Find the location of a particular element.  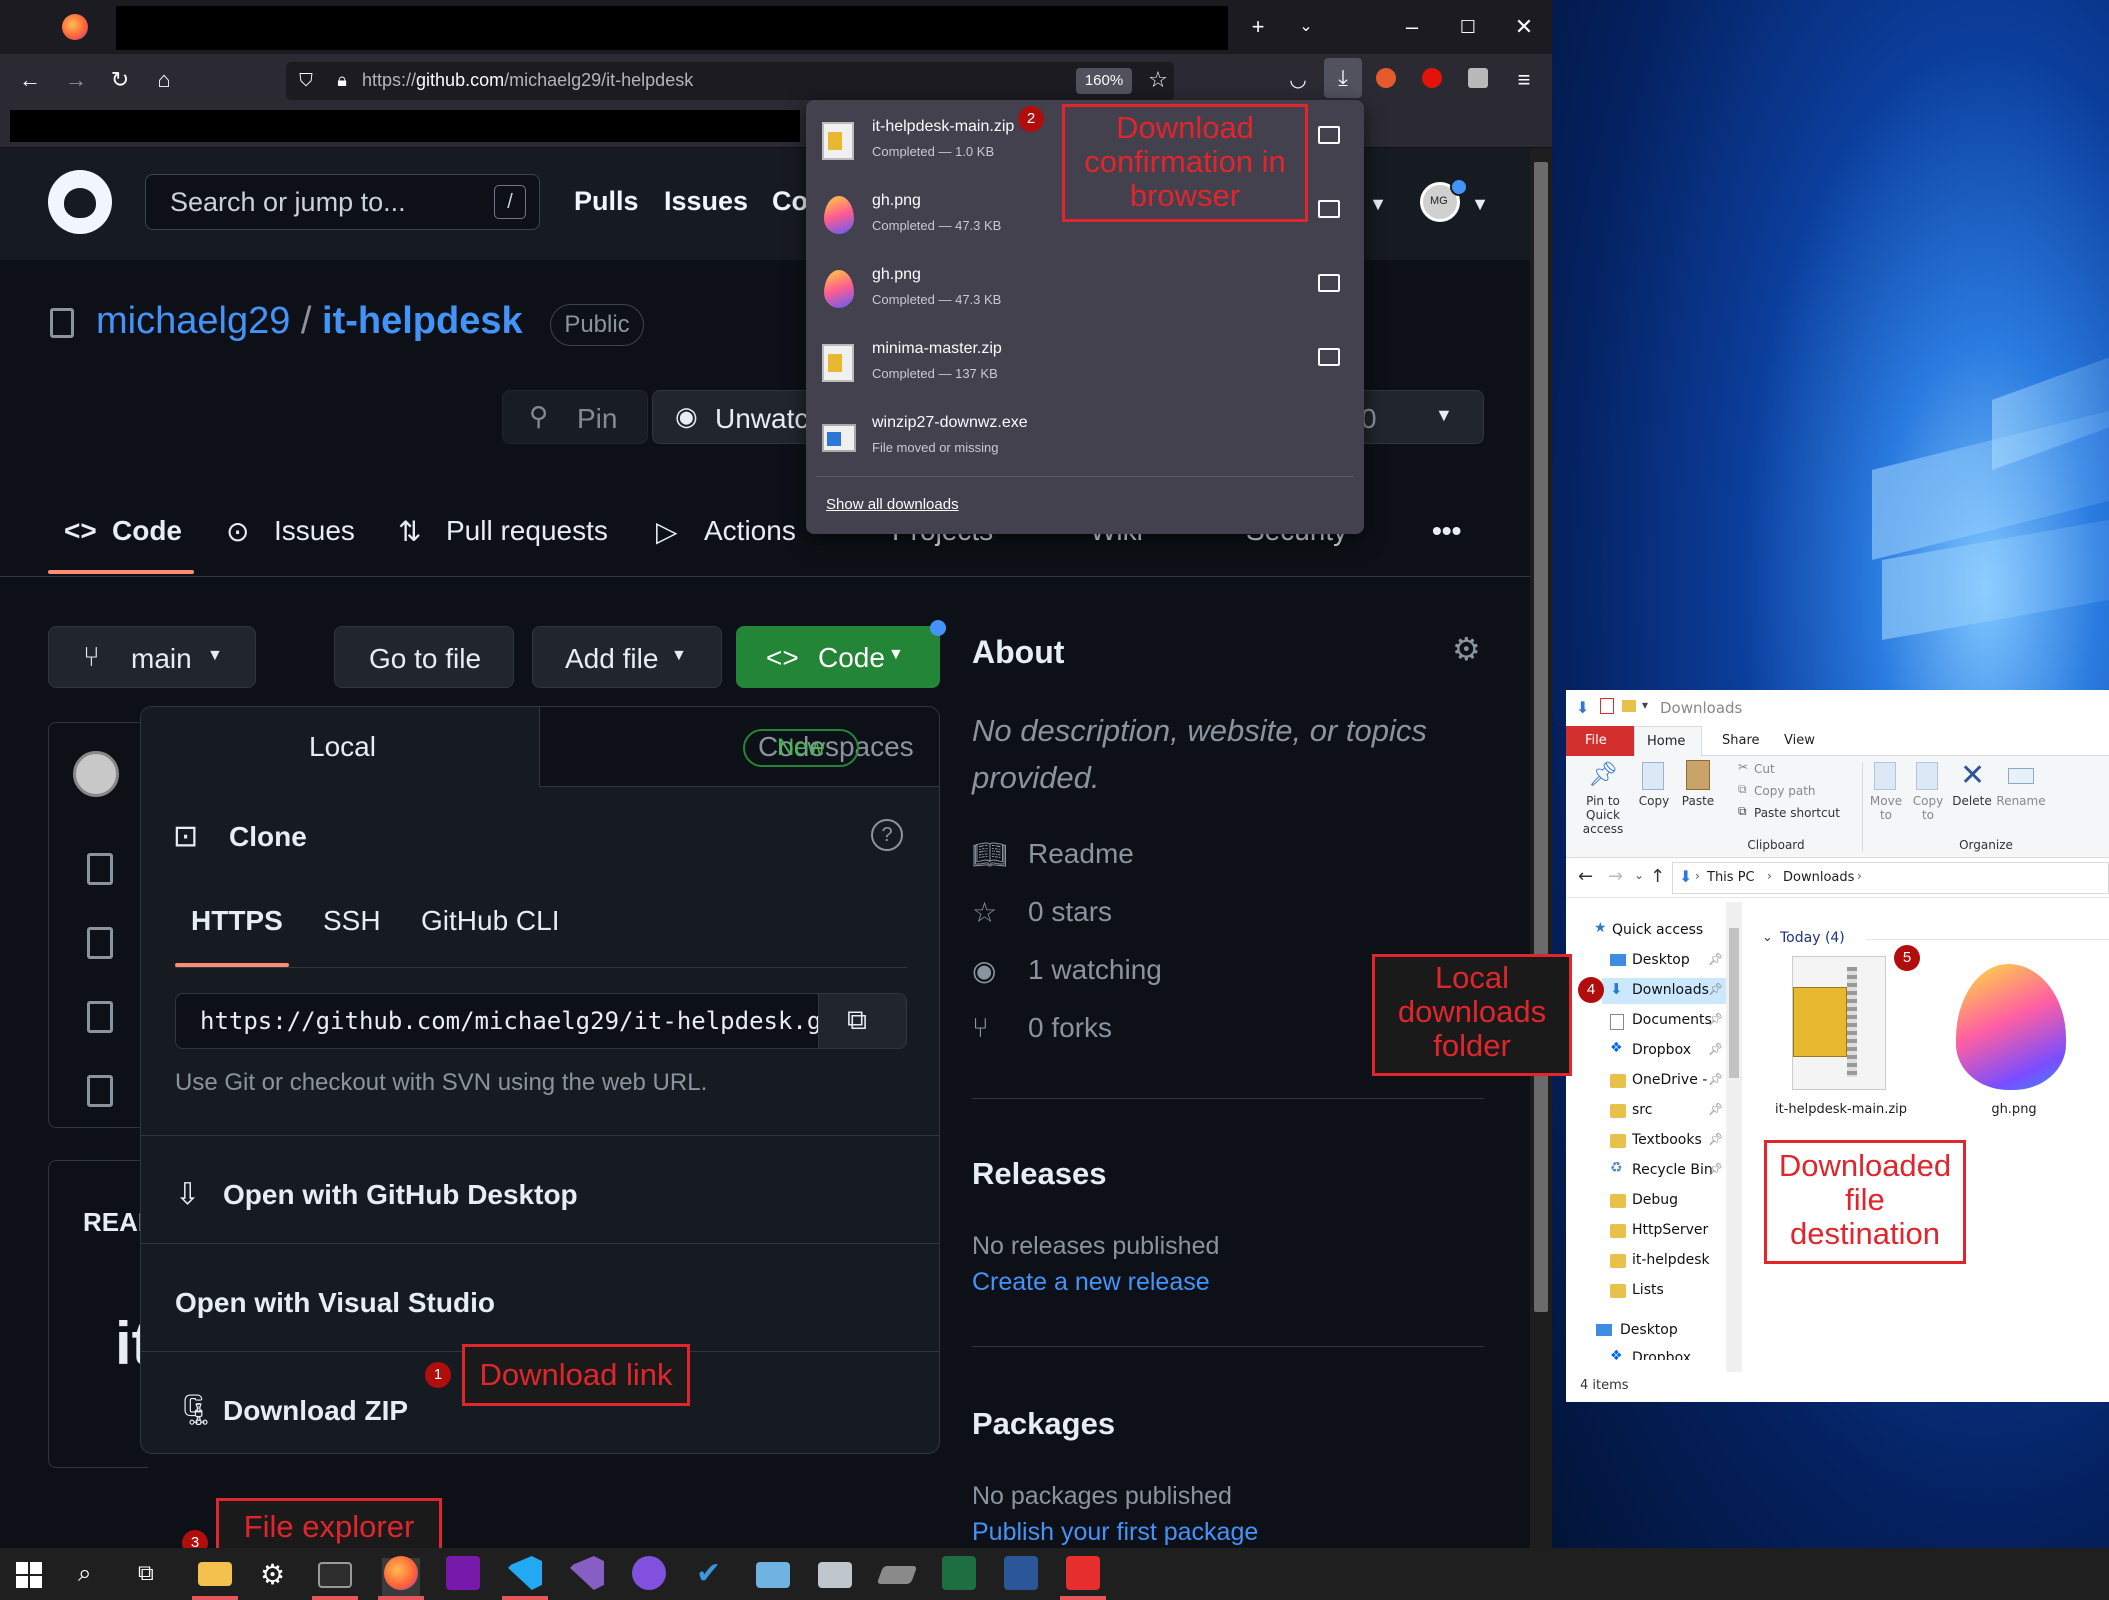

code-button: <> Code ▼ is located at coordinates (838, 657).